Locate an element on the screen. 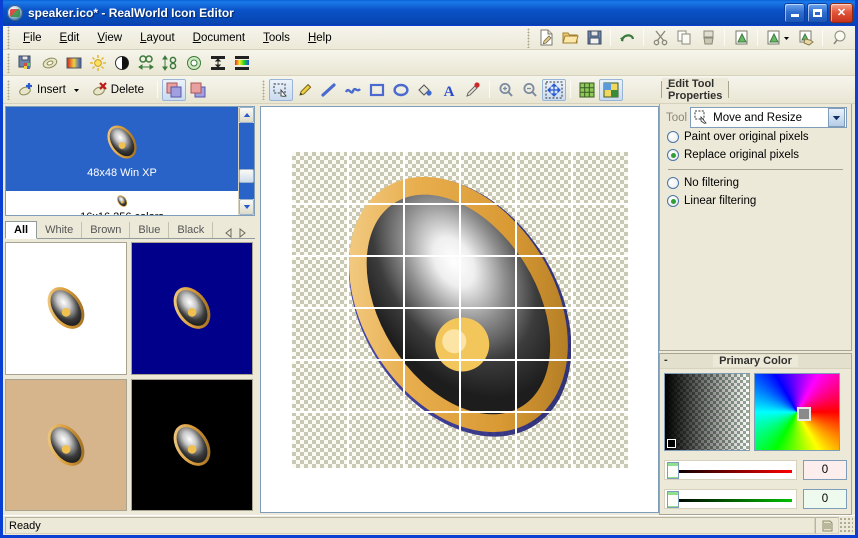 This screenshot has height=538, width=858. option-linear-filtering: Linear filtering is located at coordinates (755, 201).